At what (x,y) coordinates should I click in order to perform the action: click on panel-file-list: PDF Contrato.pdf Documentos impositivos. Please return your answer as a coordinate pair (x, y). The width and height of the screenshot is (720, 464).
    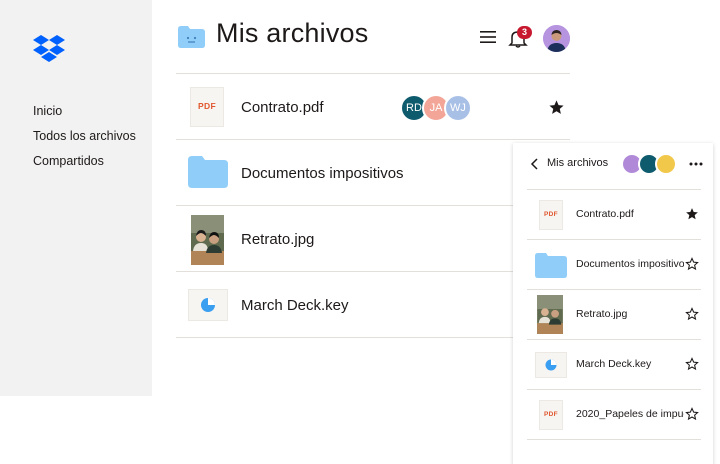
    Looking at the image, I should click on (614, 314).